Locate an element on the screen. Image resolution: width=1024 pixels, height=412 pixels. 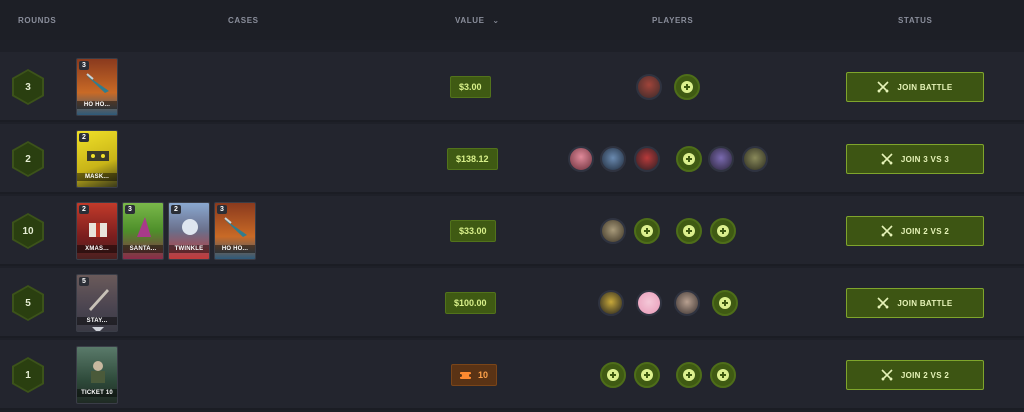
header-cases: CASES is located at coordinates (243, 20).